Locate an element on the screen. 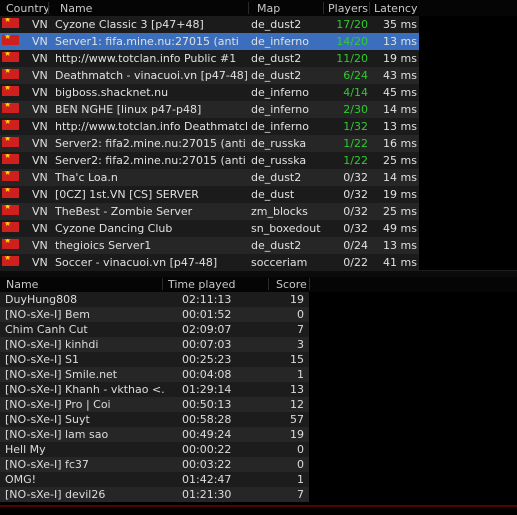  column-header-map: Map is located at coordinates (268, 8).